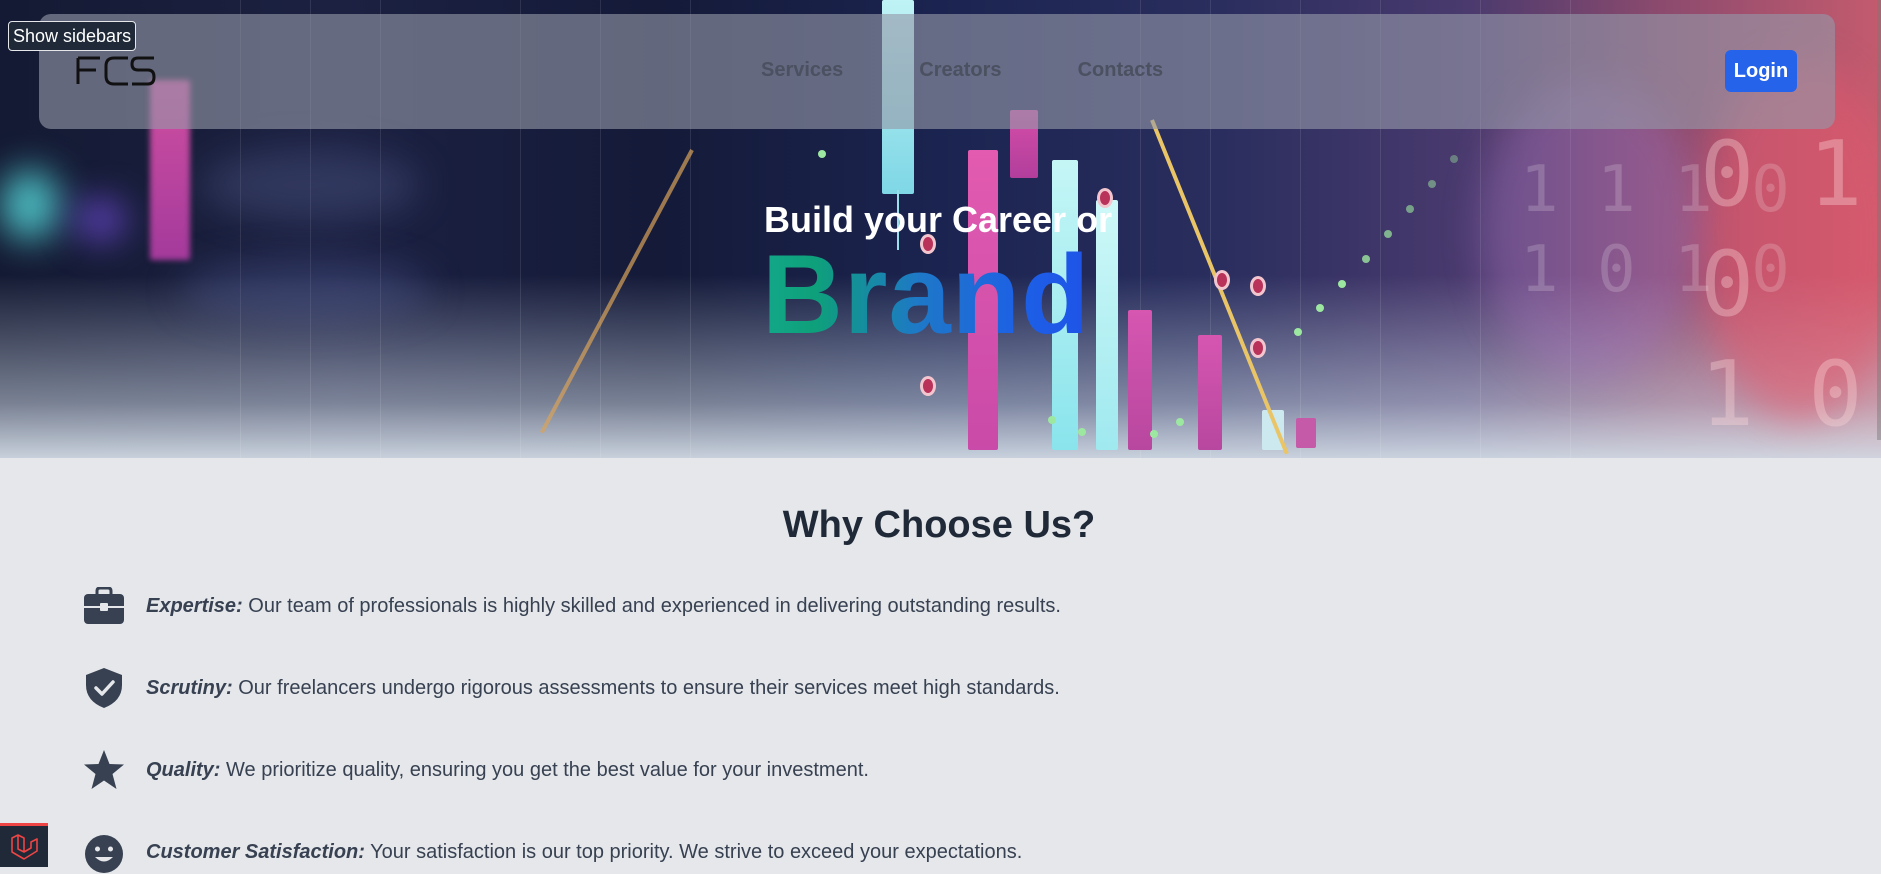 The height and width of the screenshot is (874, 1881). I want to click on laravel-debugbar-toggle, so click(24, 845).